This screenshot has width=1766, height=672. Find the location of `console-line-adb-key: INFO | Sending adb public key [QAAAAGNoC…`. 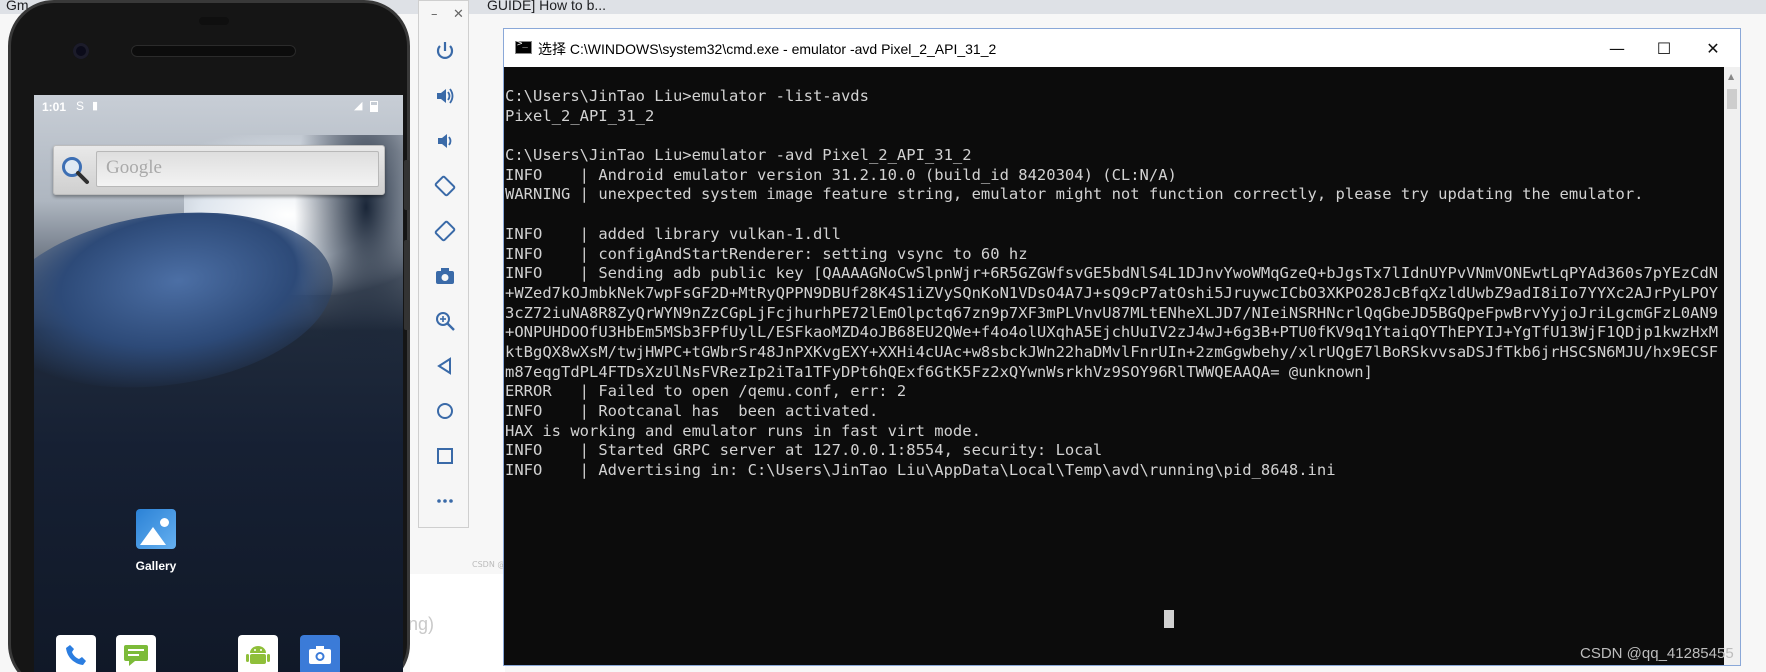

console-line-adb-key: INFO | Sending adb public key [QAAAAGNoC… is located at coordinates (1112, 322).